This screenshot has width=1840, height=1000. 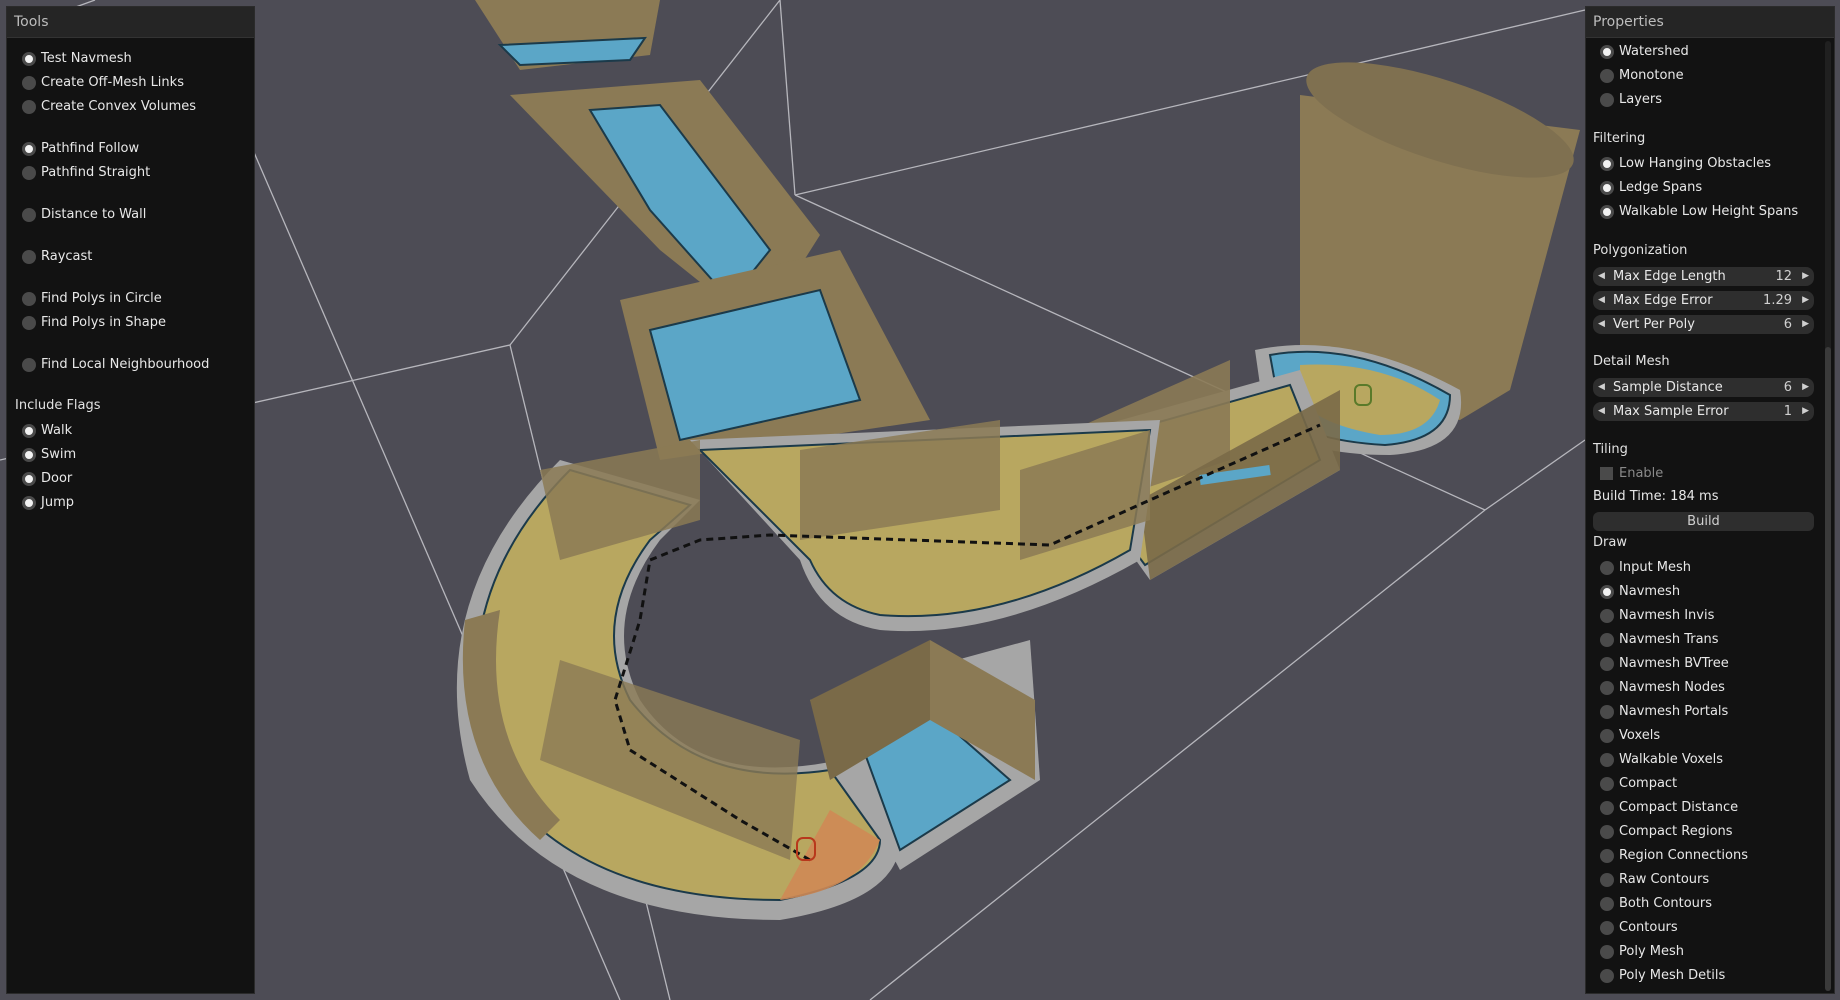 I want to click on tool-label: Find Polys in Shape, so click(x=103, y=322).